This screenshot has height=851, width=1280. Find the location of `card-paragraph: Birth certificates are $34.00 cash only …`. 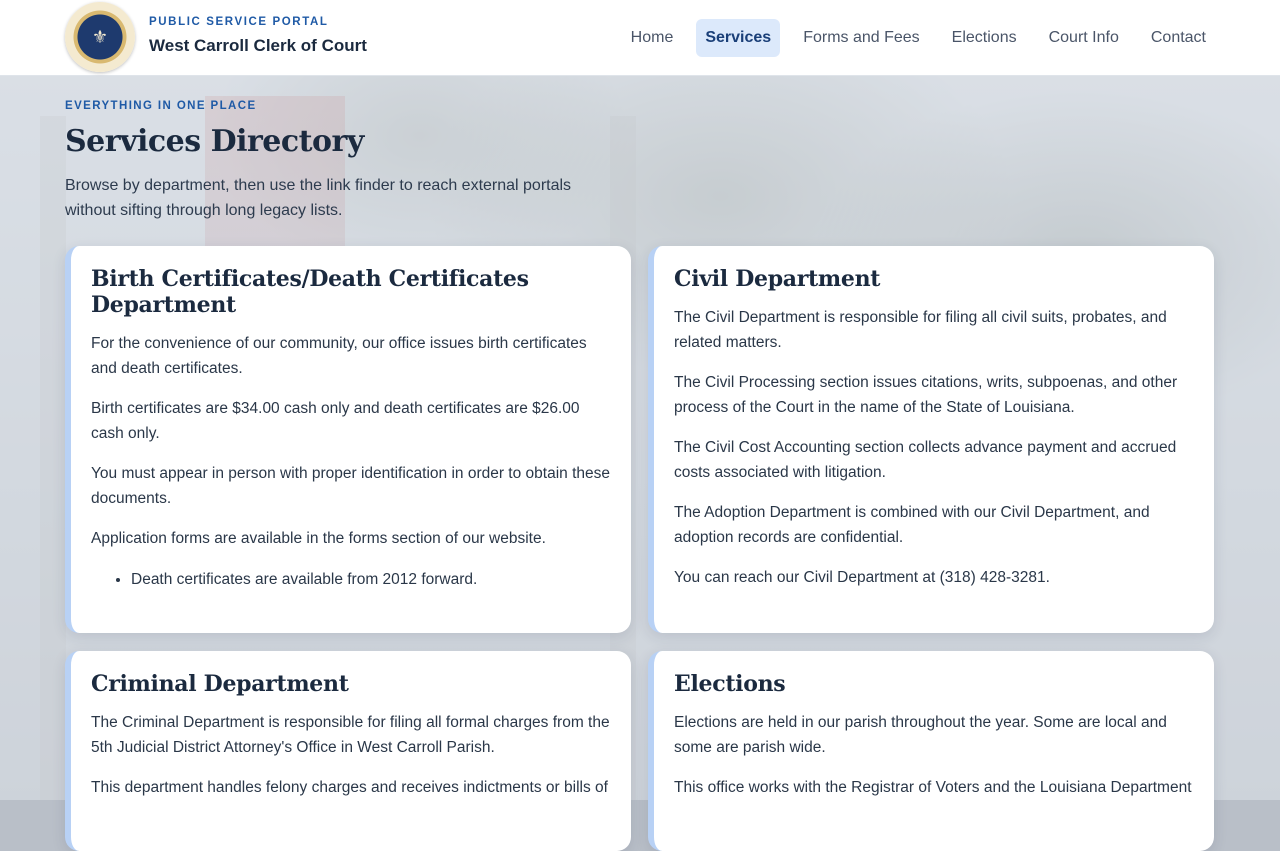

card-paragraph: Birth certificates are $34.00 cash only … is located at coordinates (335, 421).